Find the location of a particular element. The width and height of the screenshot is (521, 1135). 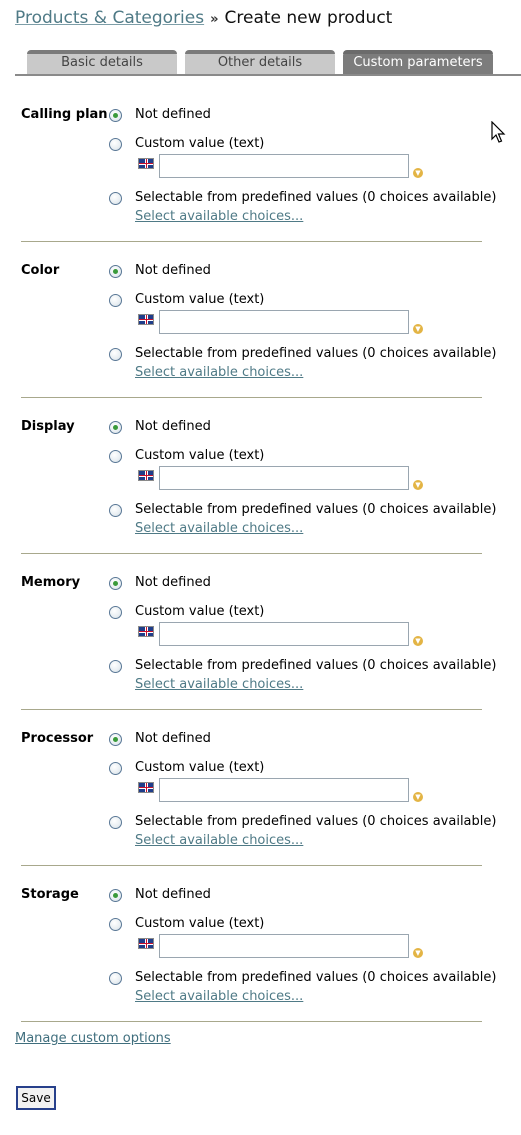

tab-basic-details: Basic details is located at coordinates (102, 62).